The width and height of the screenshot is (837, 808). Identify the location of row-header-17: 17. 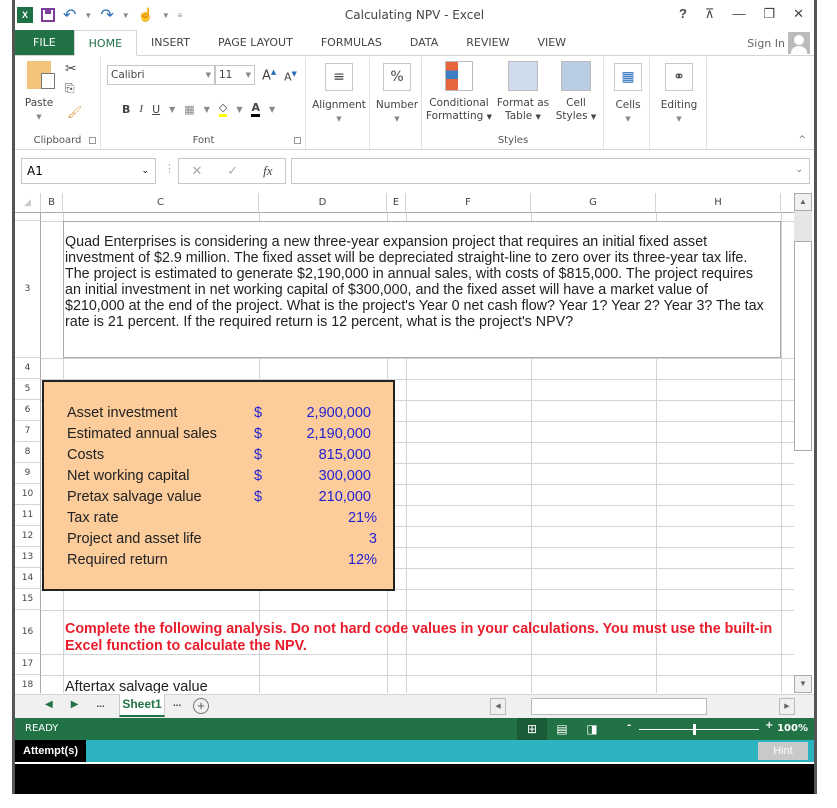
(28, 664).